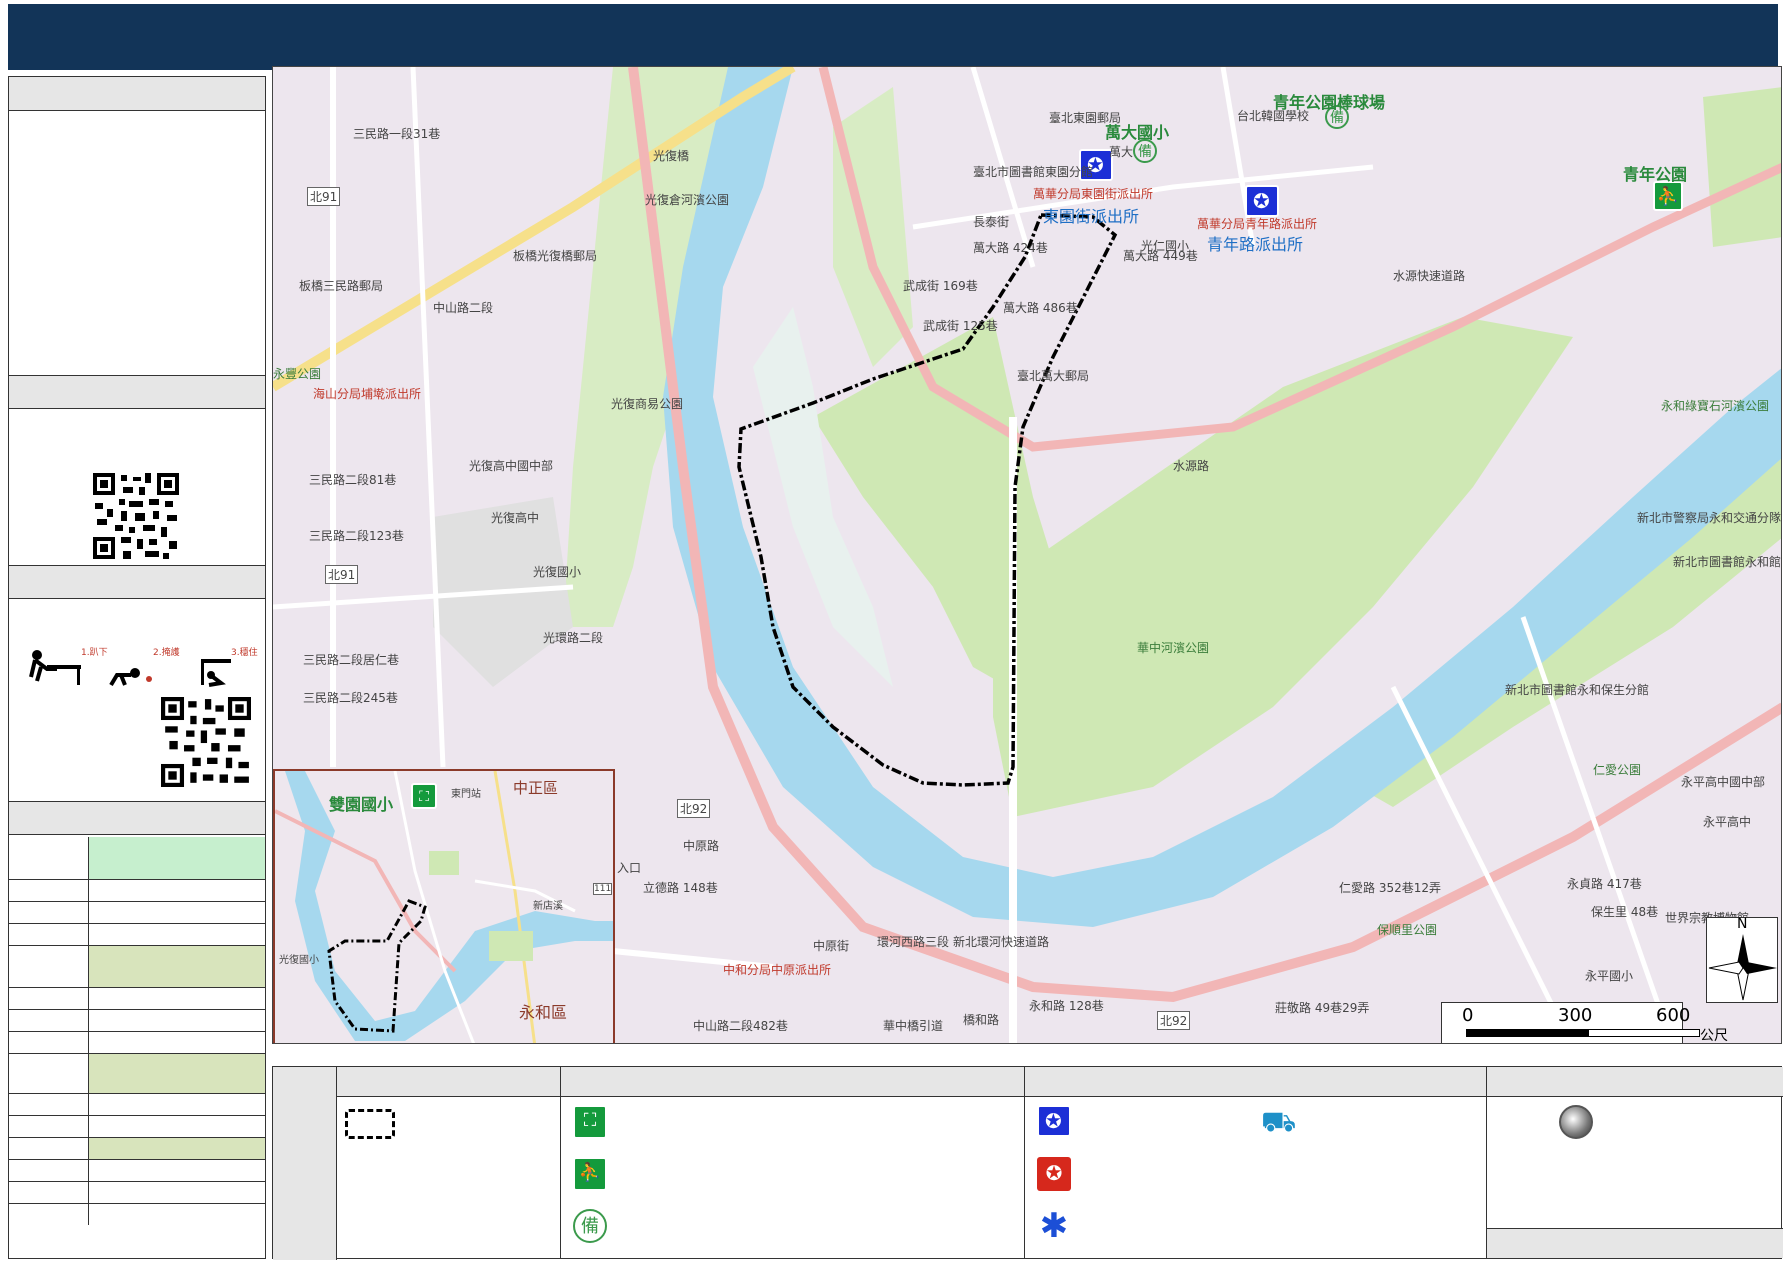  I want to click on inset-dongmen-label: 東門站, so click(466, 794).